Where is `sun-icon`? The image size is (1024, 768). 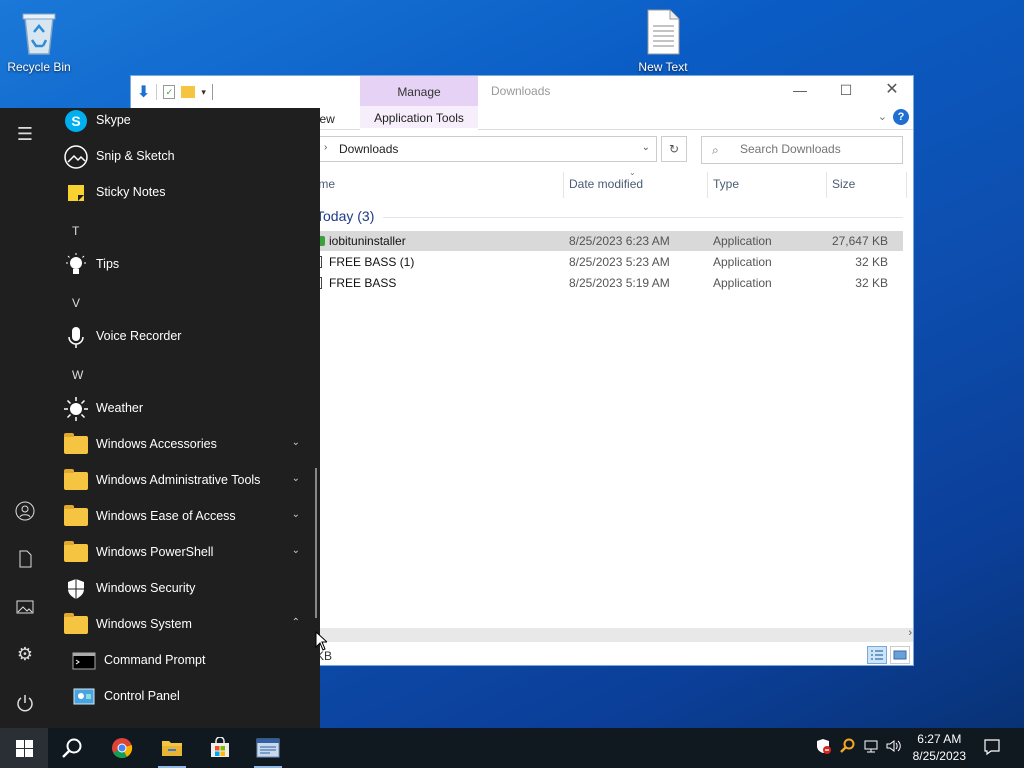 sun-icon is located at coordinates (76, 409).